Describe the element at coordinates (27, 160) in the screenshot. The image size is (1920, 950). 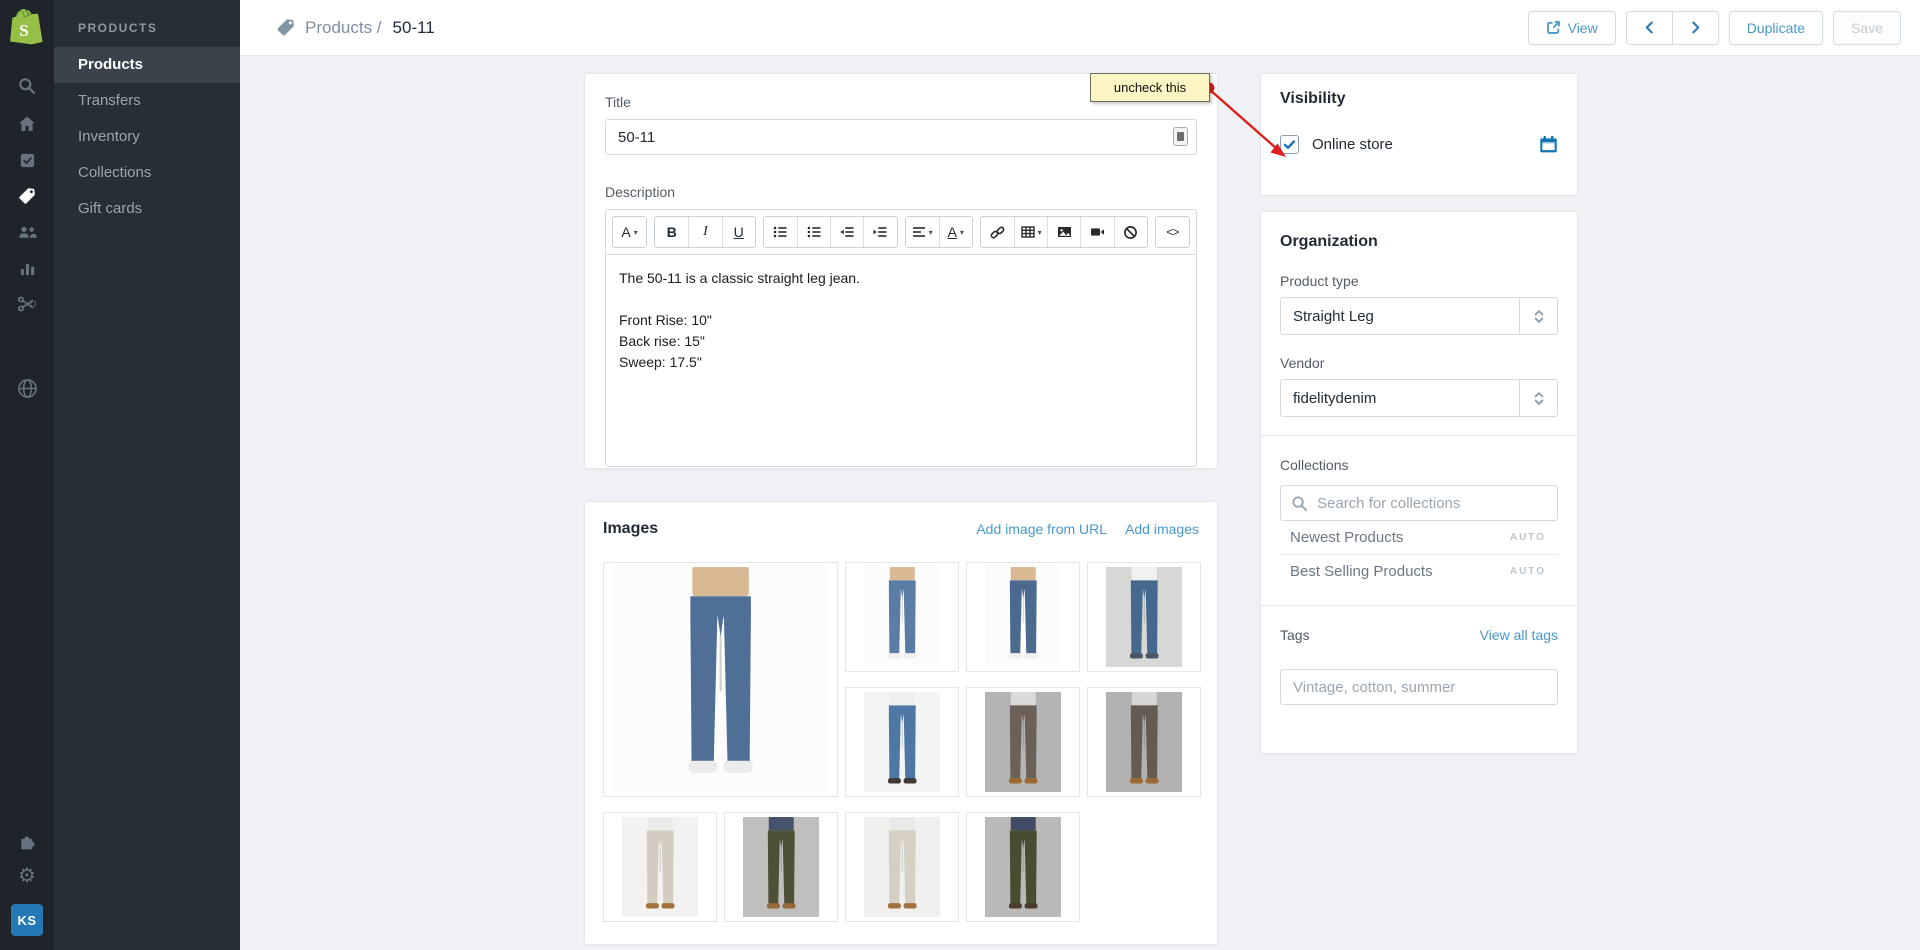
I see `orders-icon` at that location.